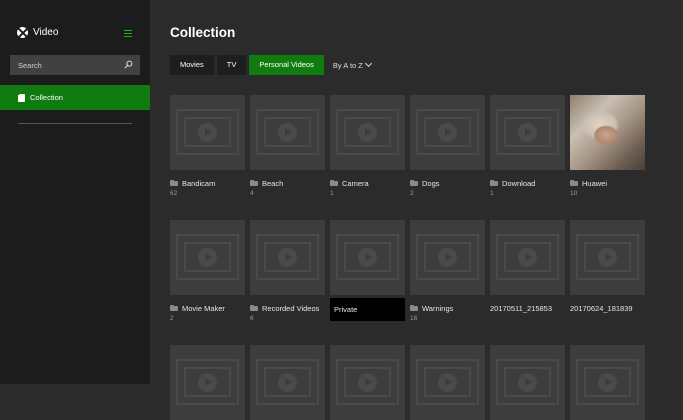  I want to click on tile-name-row: Private, so click(367, 309).